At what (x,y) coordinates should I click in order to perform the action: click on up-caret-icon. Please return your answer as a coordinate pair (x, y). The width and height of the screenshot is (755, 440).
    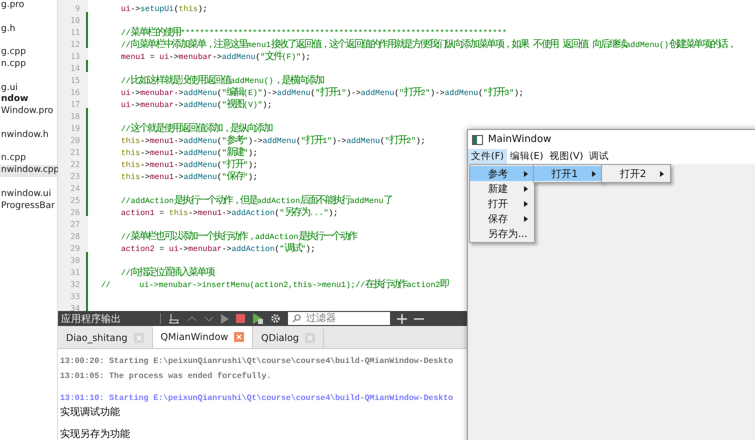
    Looking at the image, I should click on (192, 318).